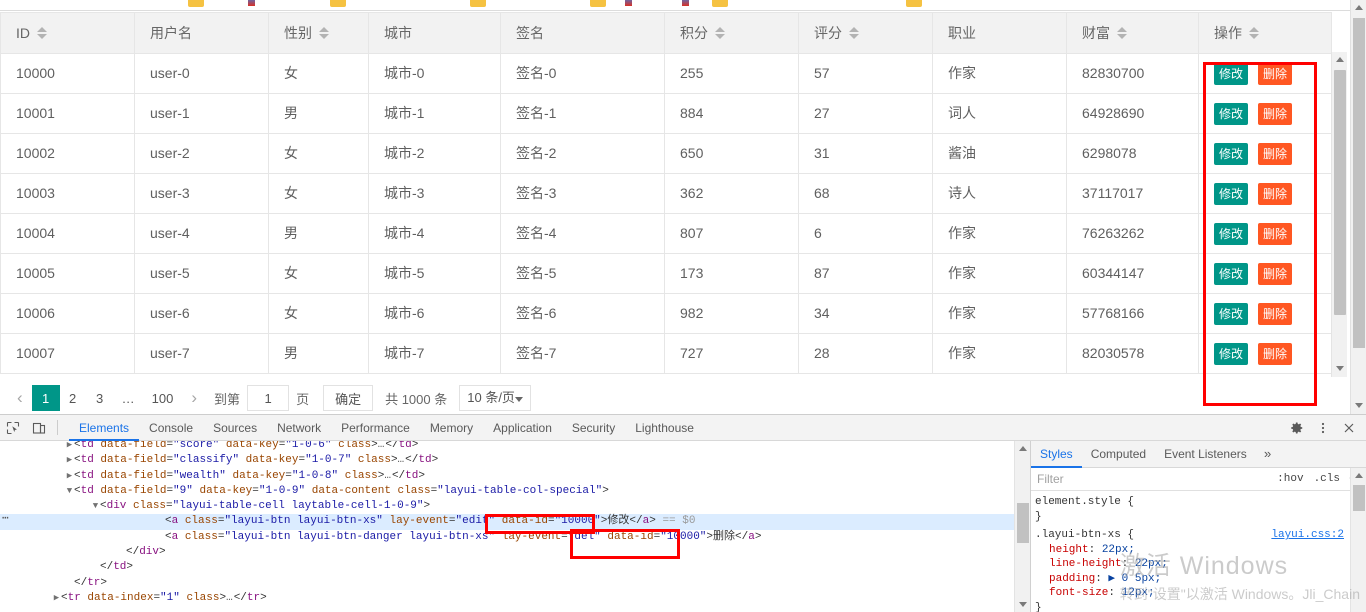  I want to click on table-vertical-scrollbar, so click(1339, 214).